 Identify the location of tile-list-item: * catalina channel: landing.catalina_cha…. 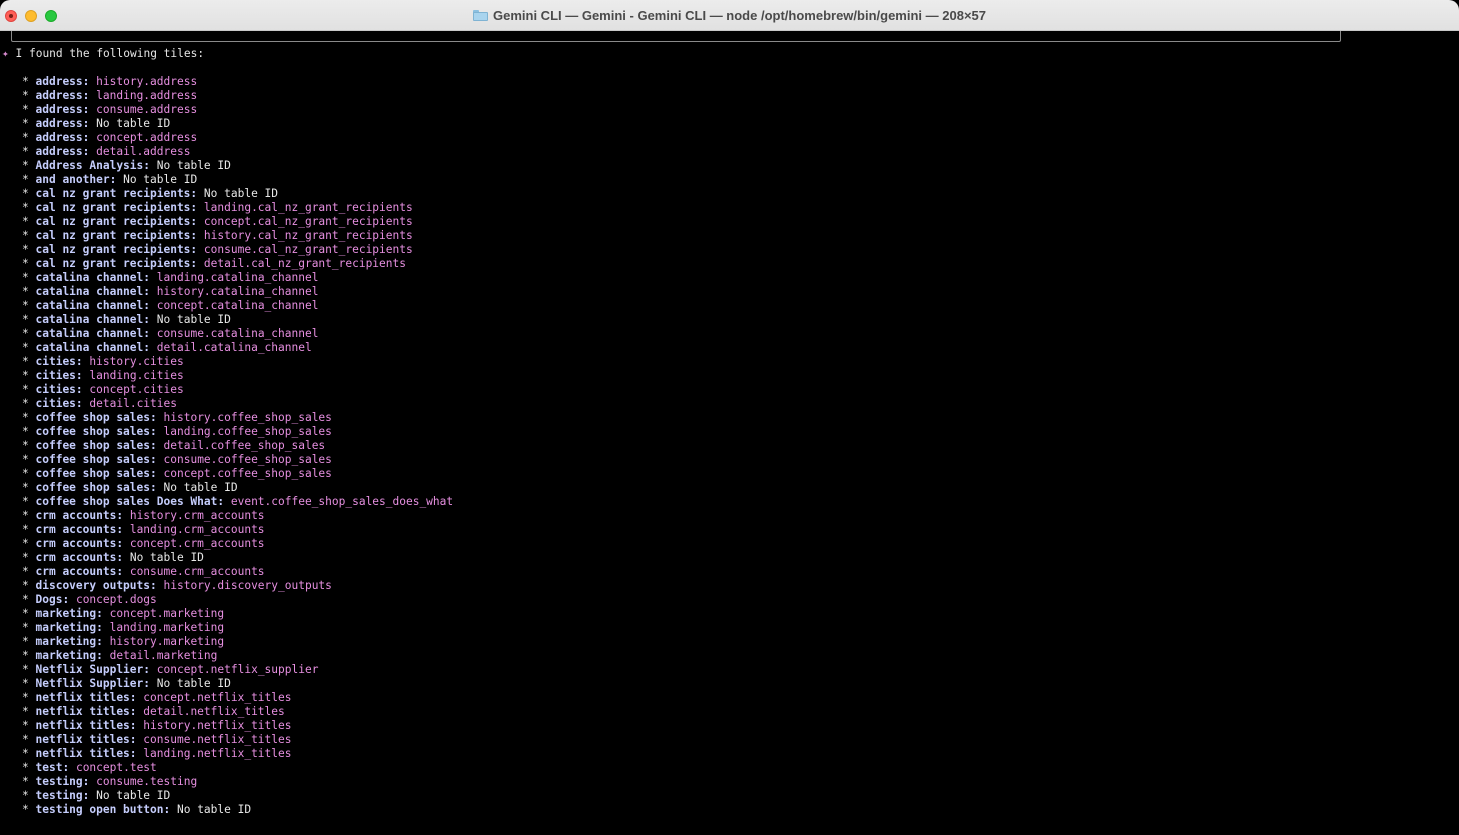
(237, 278).